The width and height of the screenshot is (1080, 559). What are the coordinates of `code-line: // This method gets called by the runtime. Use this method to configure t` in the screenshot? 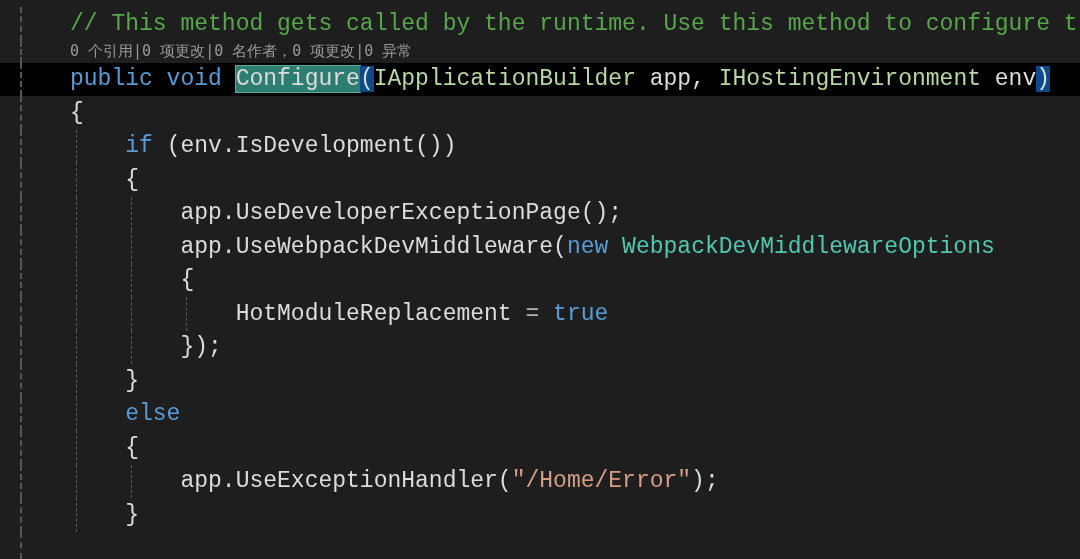 It's located at (573, 24).